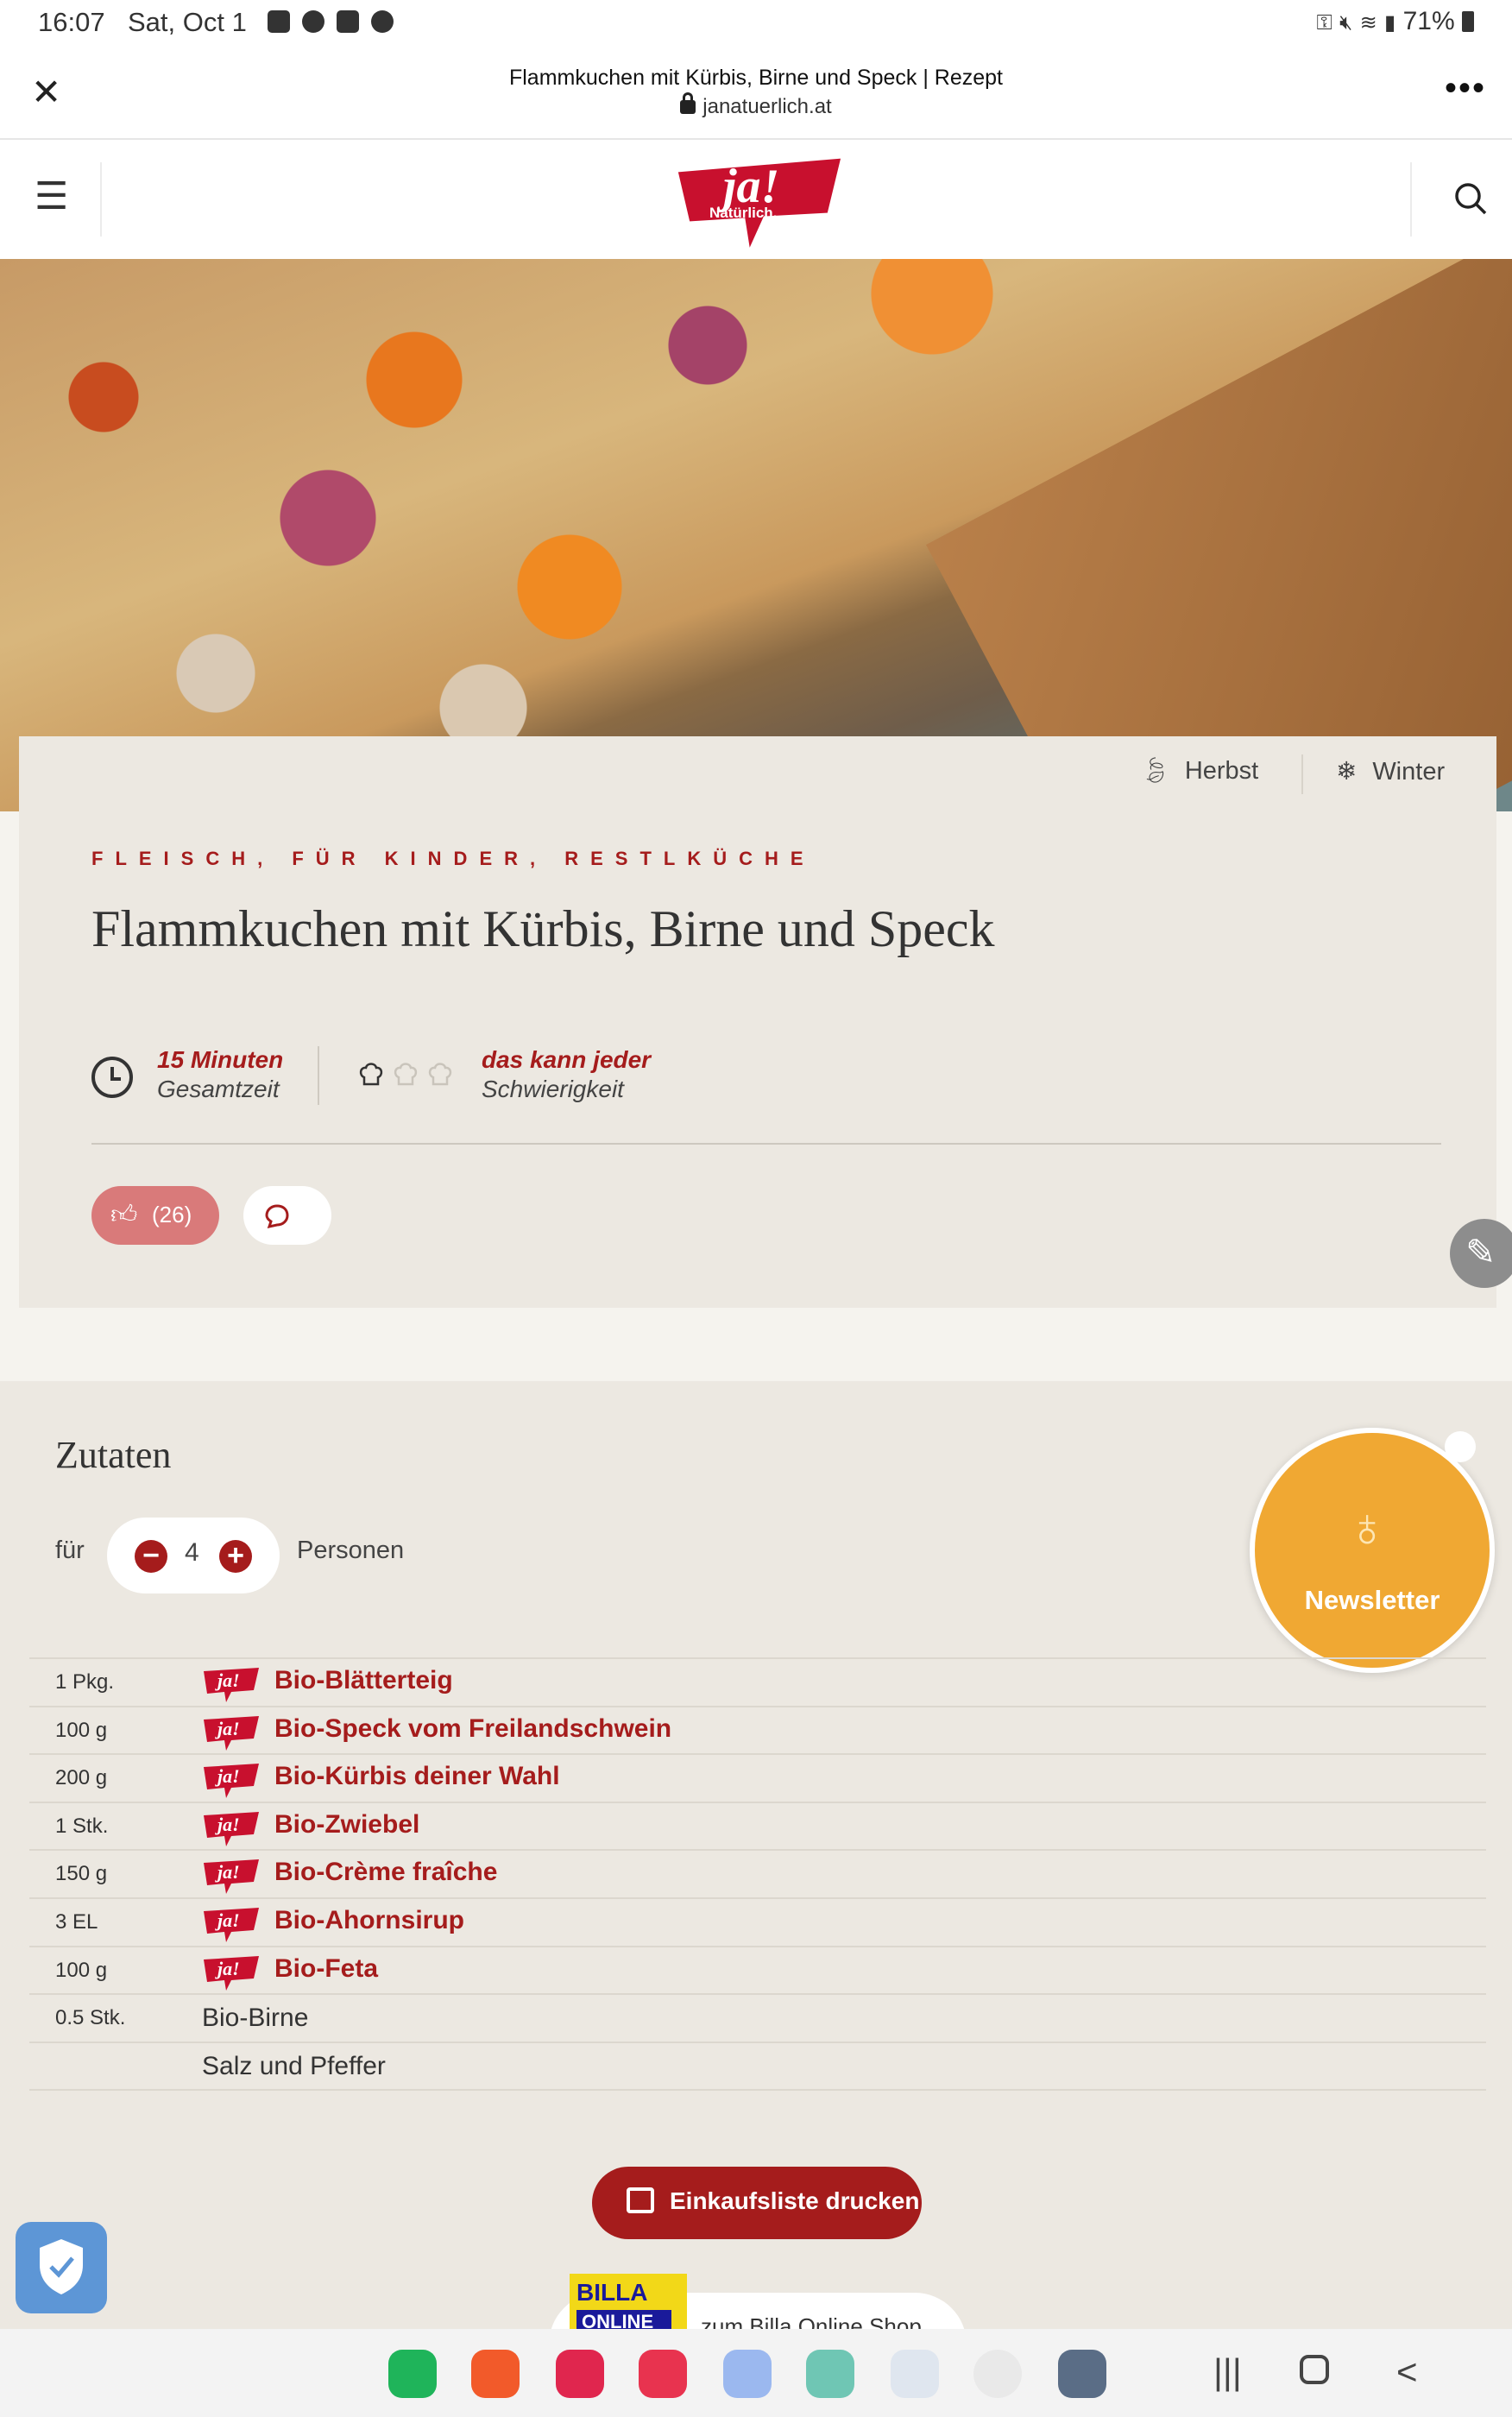 This screenshot has height=2417, width=1512. Describe the element at coordinates (277, 1216) in the screenshot. I see `comment-icon` at that location.